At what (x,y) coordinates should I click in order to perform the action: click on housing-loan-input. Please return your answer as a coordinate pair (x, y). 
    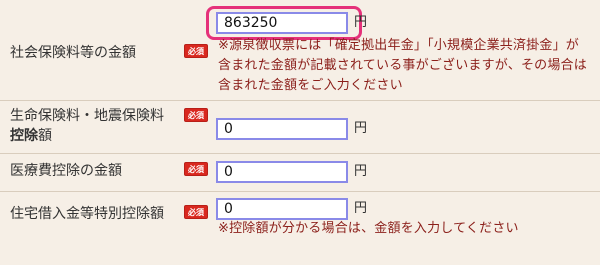
    Looking at the image, I should click on (282, 209).